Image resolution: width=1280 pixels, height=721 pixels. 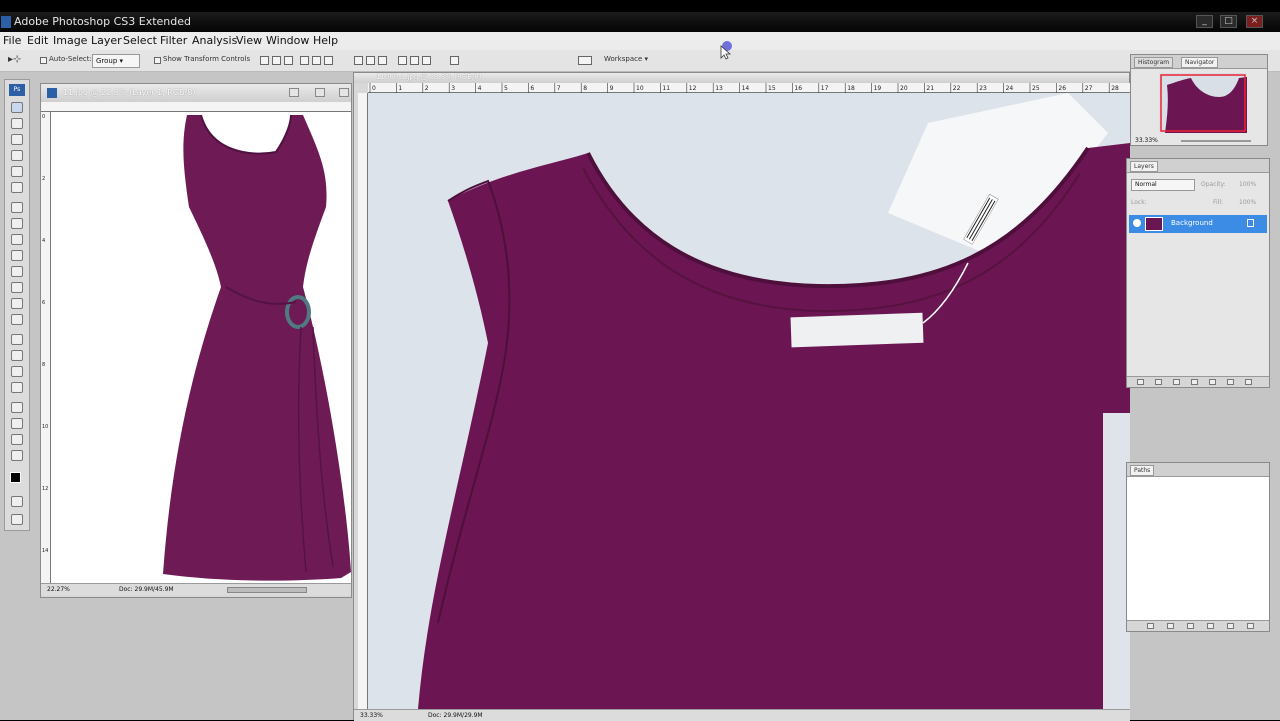 What do you see at coordinates (1150, 626) in the screenshot?
I see `fill-path-icon` at bounding box center [1150, 626].